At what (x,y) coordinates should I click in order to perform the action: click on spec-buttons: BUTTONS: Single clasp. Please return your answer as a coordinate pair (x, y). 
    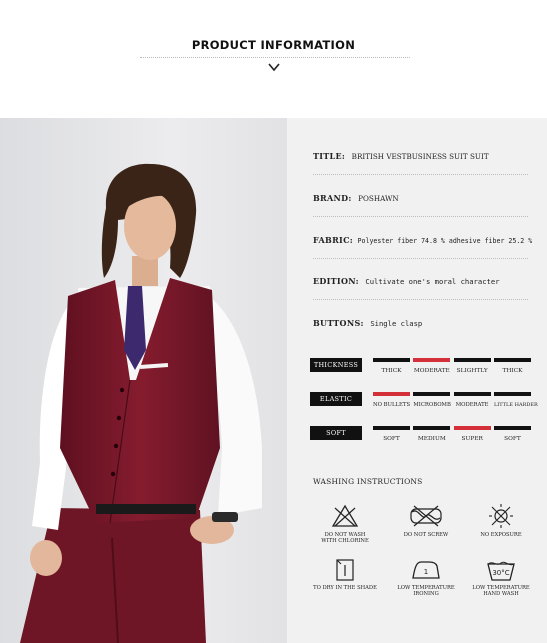
    Looking at the image, I should click on (367, 323).